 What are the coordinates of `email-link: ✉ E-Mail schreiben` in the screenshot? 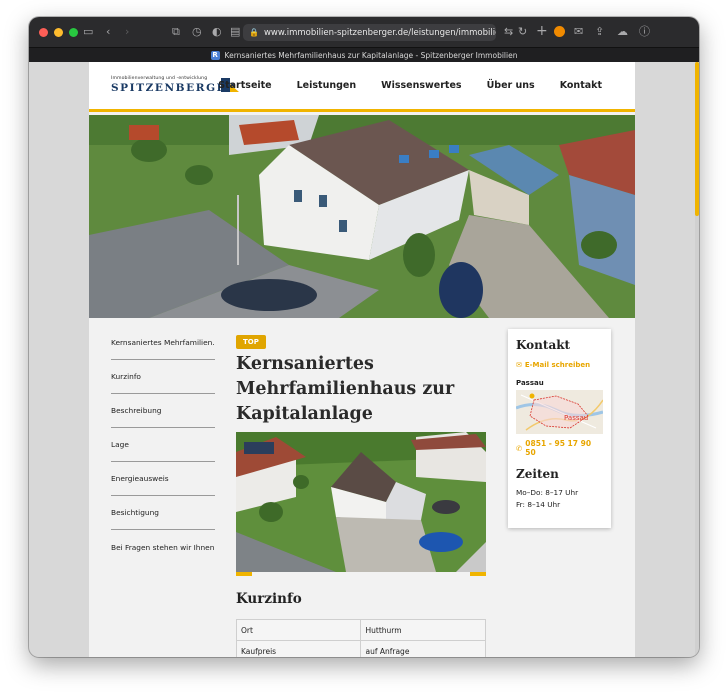 It's located at (559, 365).